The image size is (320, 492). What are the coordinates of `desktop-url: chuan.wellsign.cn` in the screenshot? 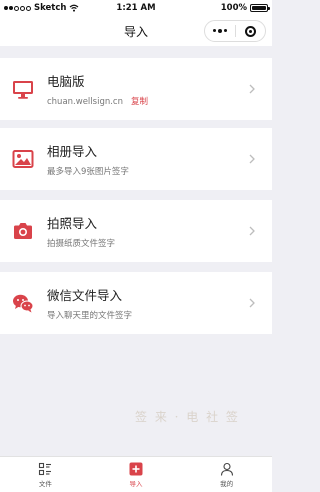 It's located at (85, 102).